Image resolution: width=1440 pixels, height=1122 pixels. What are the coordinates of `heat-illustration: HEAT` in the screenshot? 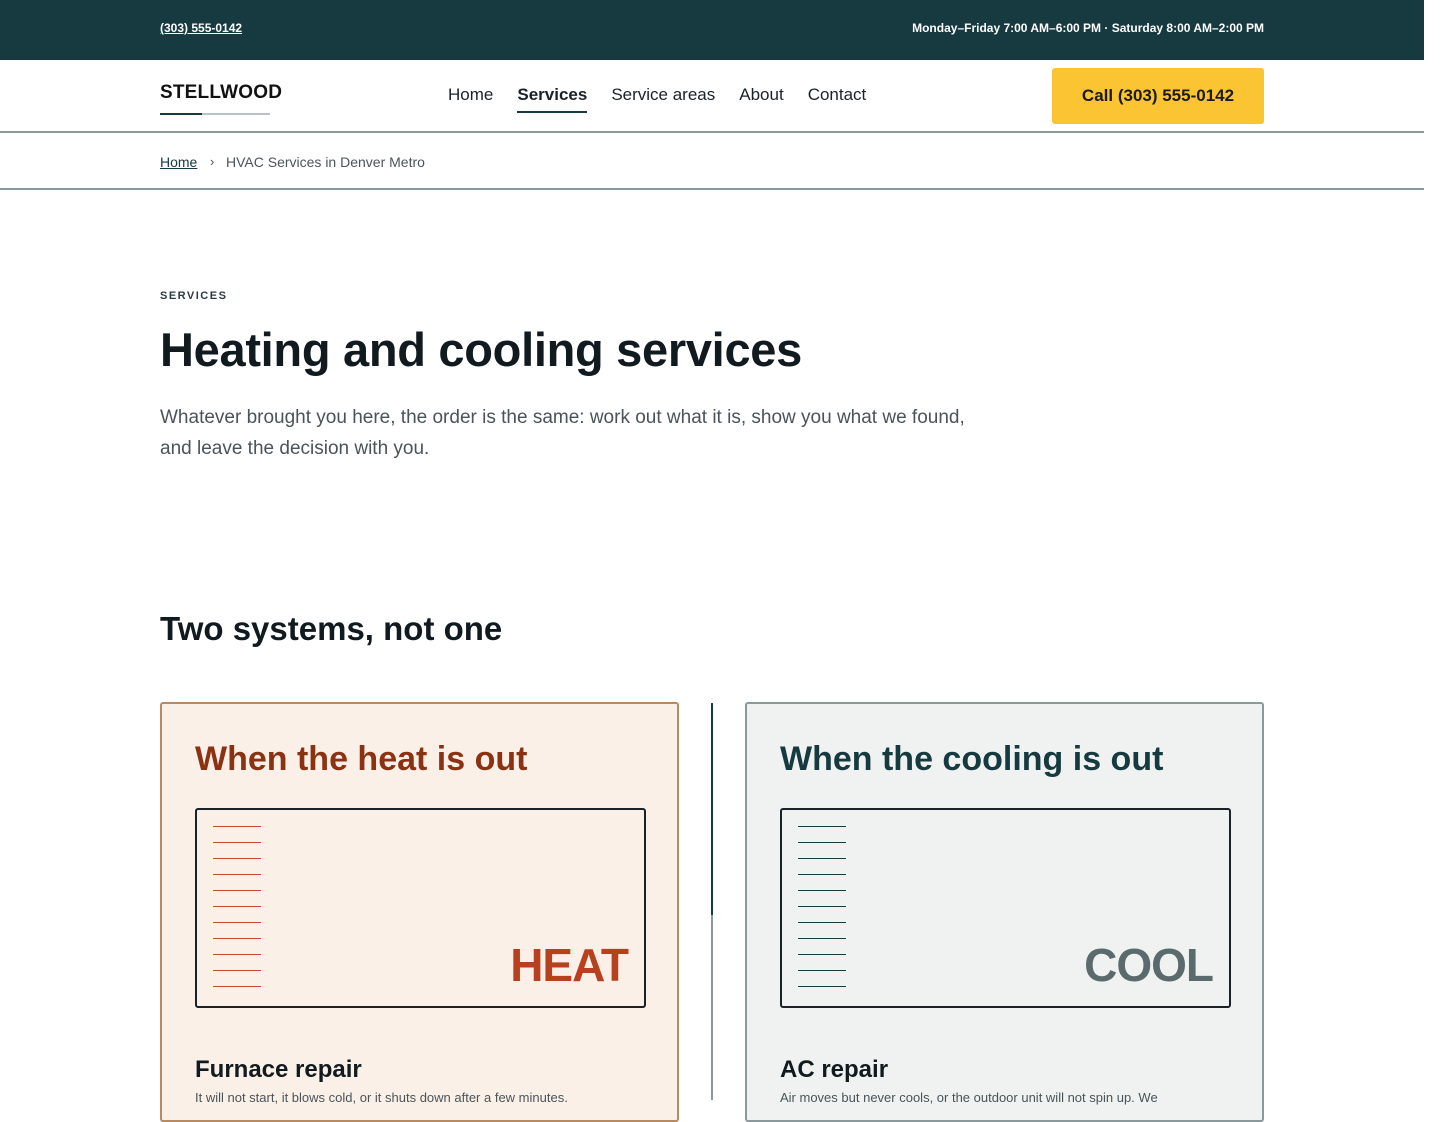 It's located at (420, 908).